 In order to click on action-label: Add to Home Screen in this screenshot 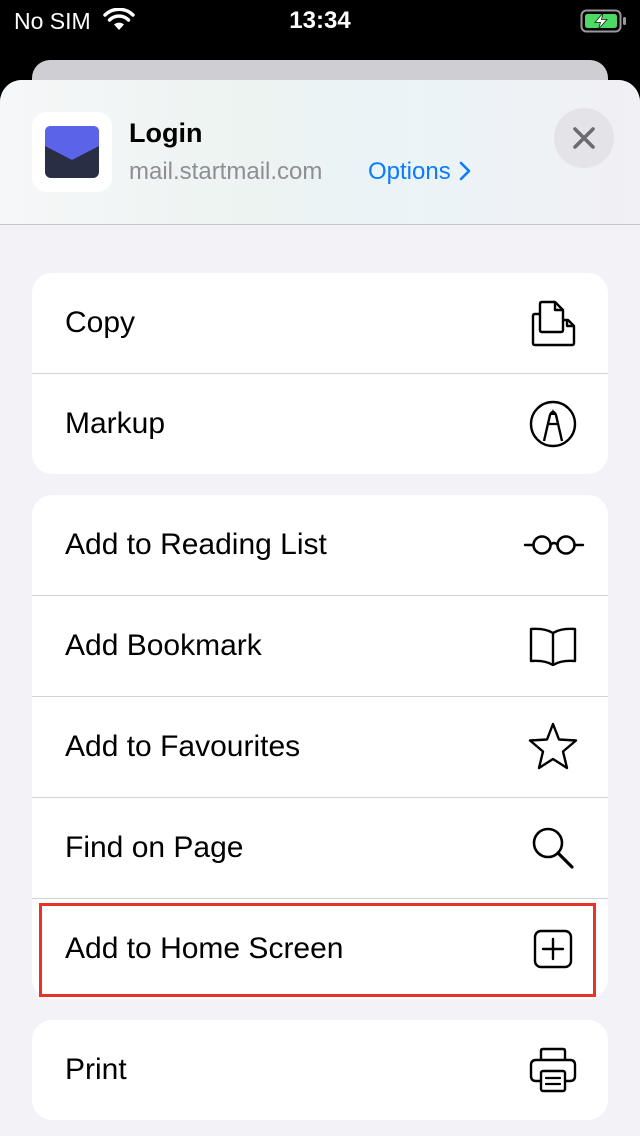, I will do `click(204, 948)`.